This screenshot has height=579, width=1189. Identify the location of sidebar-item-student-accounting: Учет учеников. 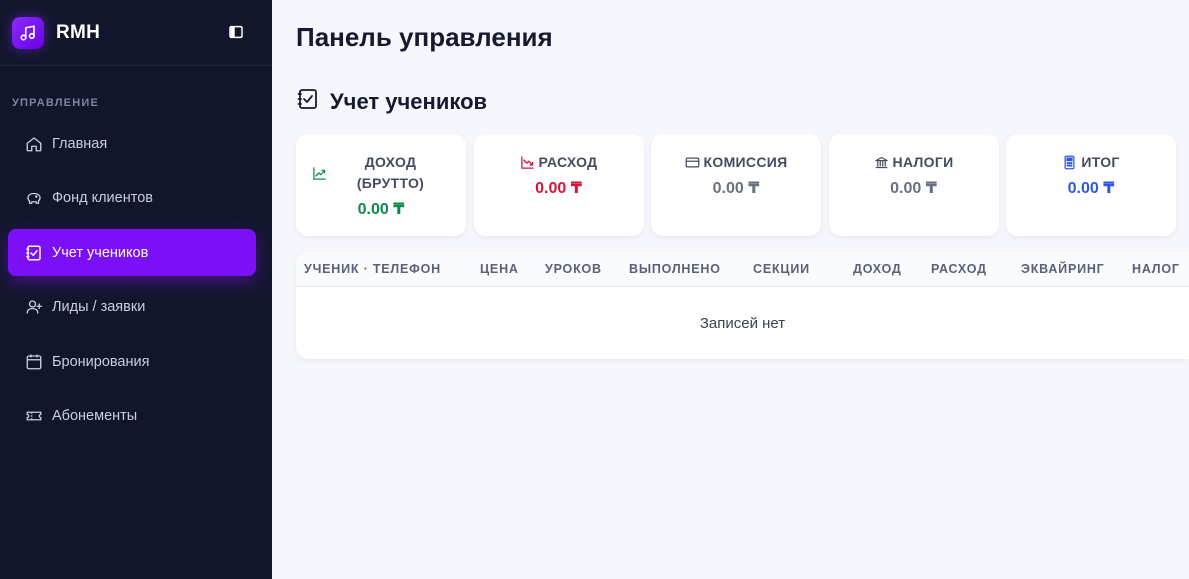
(132, 252).